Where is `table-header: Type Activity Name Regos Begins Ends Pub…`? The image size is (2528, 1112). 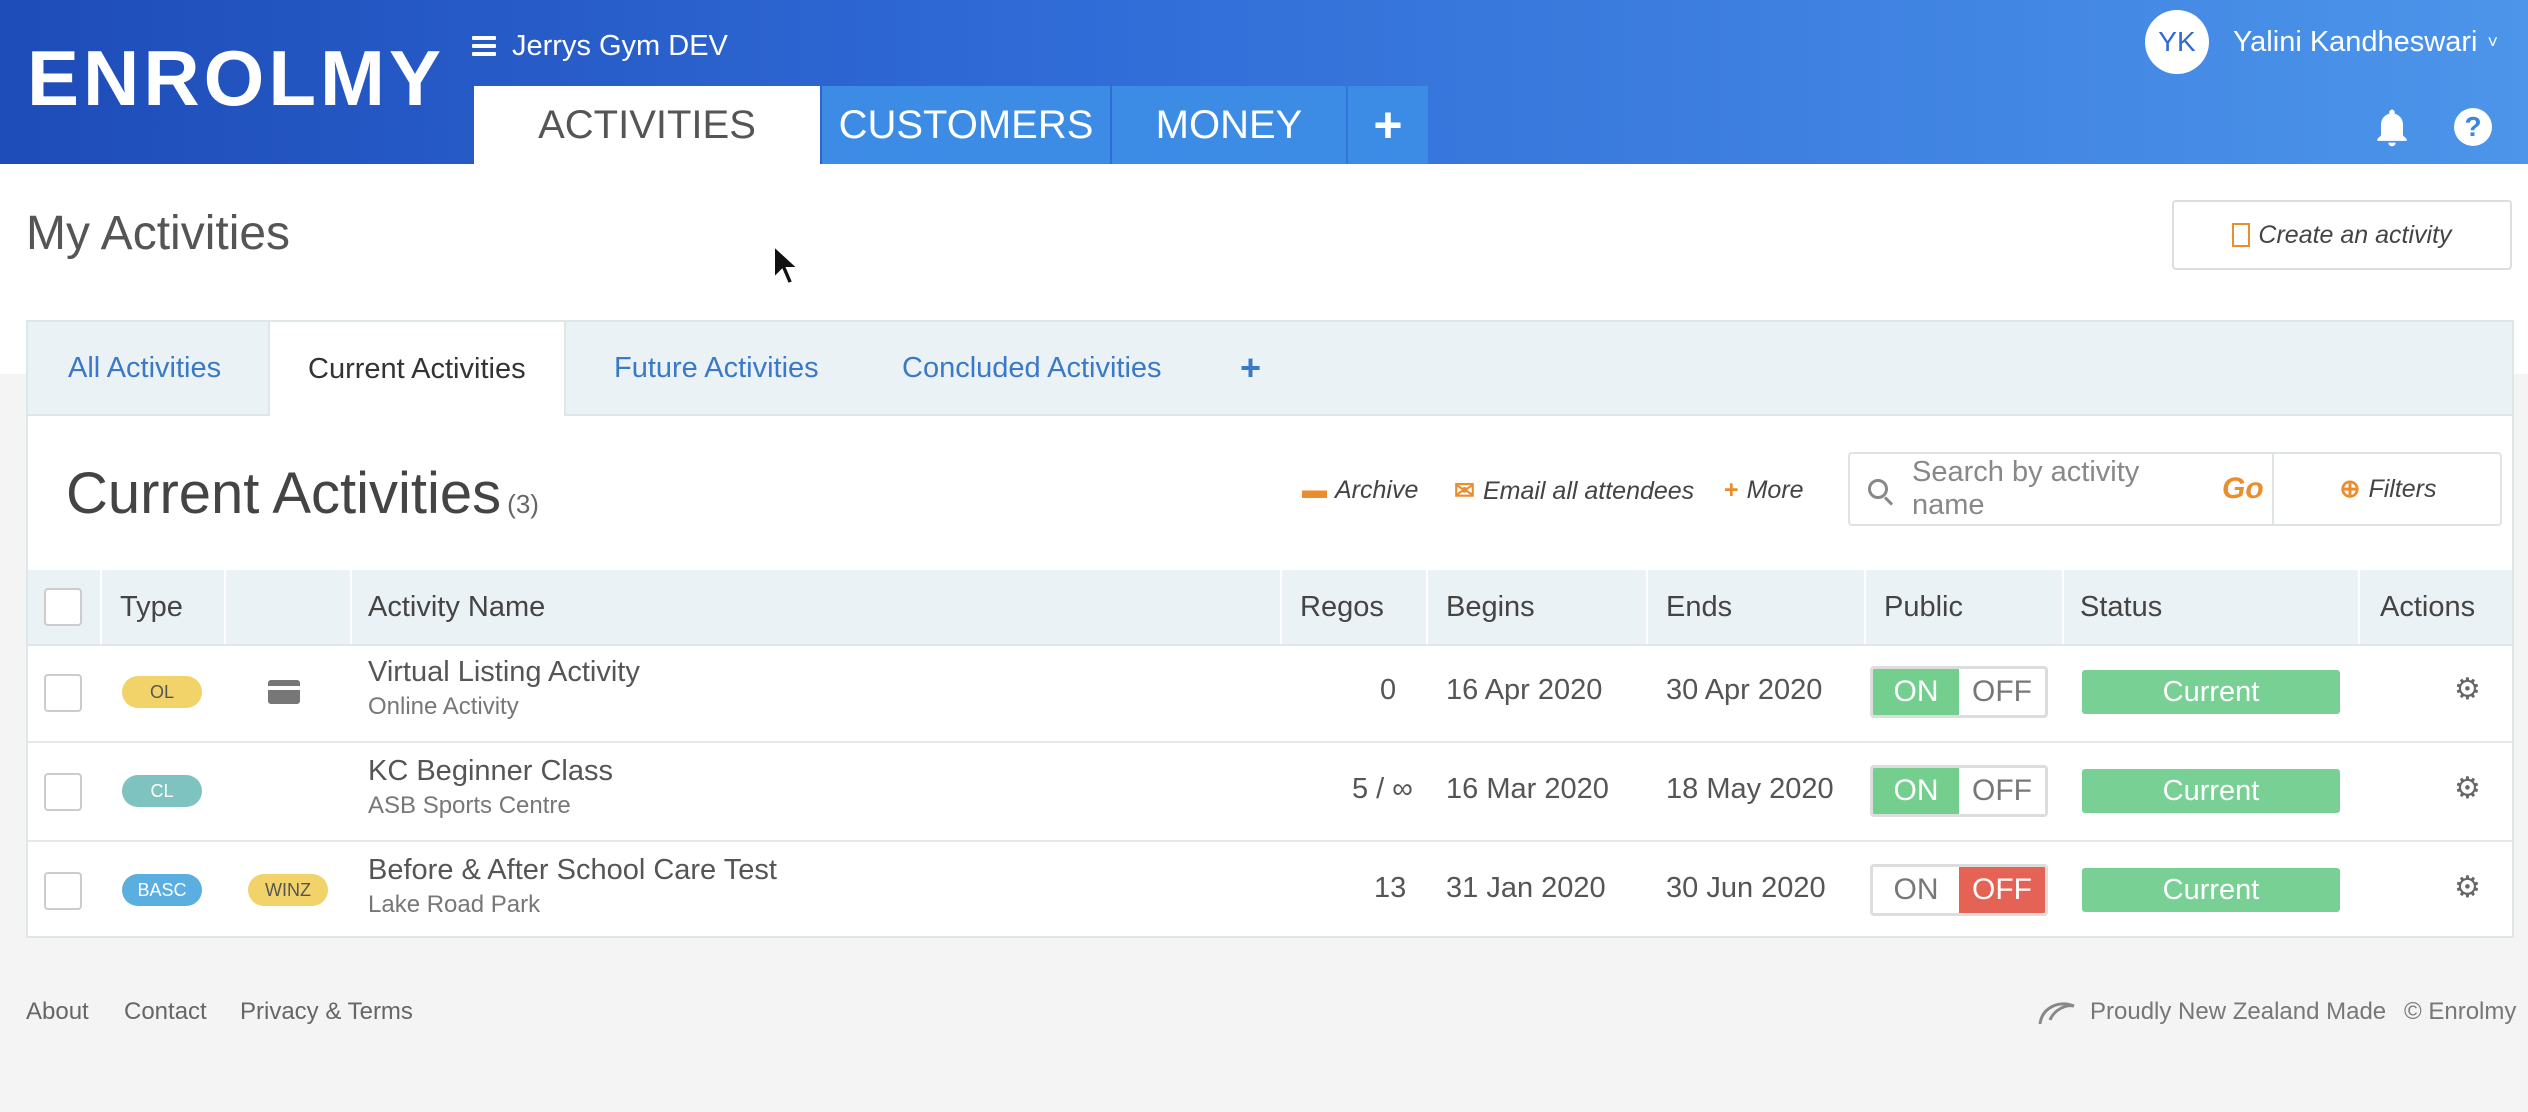
table-header: Type Activity Name Regos Begins Ends Pub… is located at coordinates (1270, 608).